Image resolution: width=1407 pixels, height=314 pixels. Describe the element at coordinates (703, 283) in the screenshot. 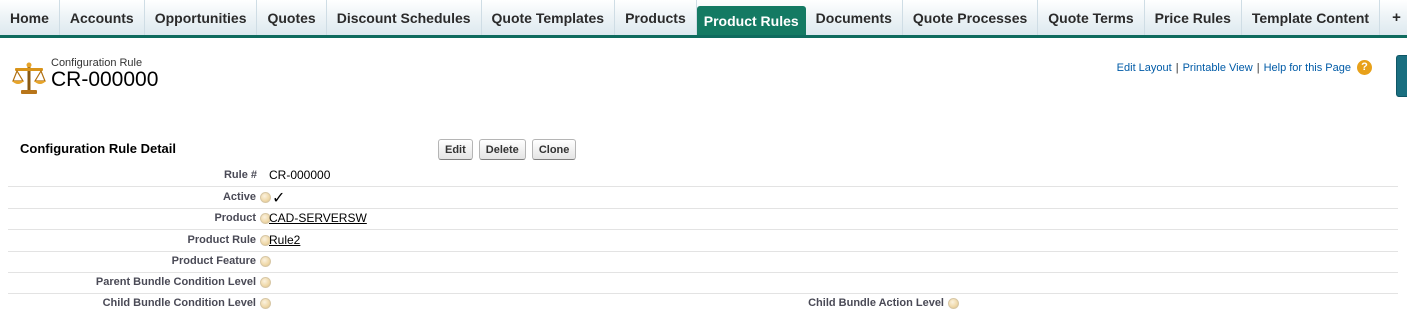

I see `field-row-parent-bundle-condition-level: Parent Bundle Condition Level` at that location.